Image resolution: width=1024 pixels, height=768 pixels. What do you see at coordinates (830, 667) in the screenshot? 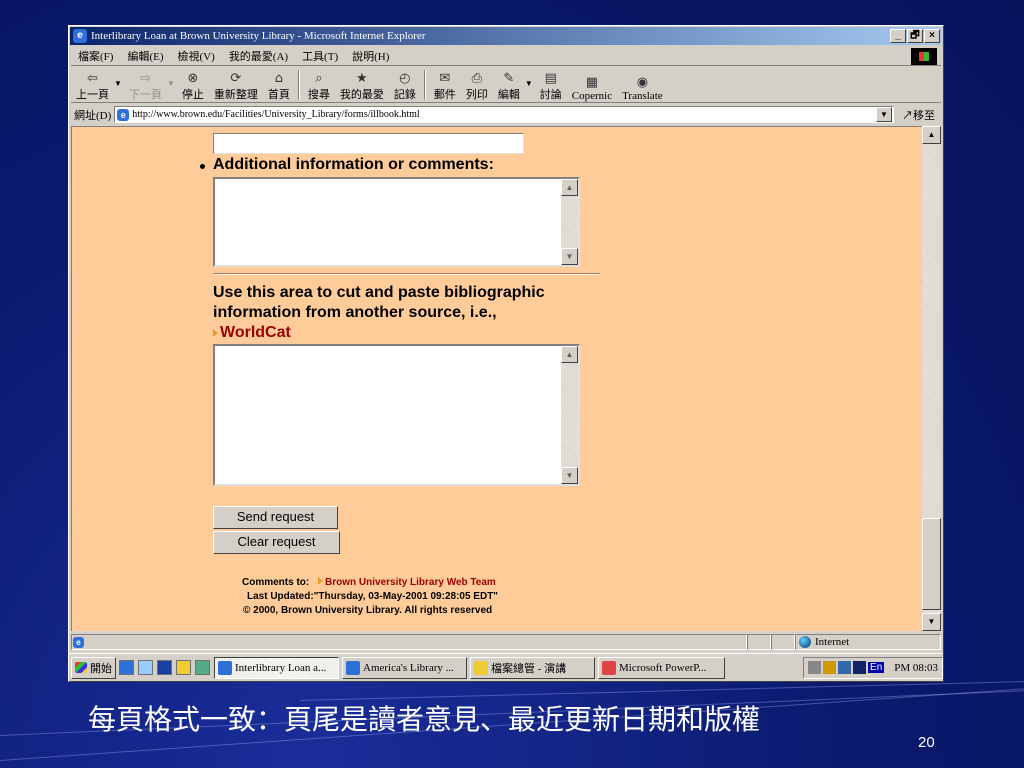
I see `volume-icon` at bounding box center [830, 667].